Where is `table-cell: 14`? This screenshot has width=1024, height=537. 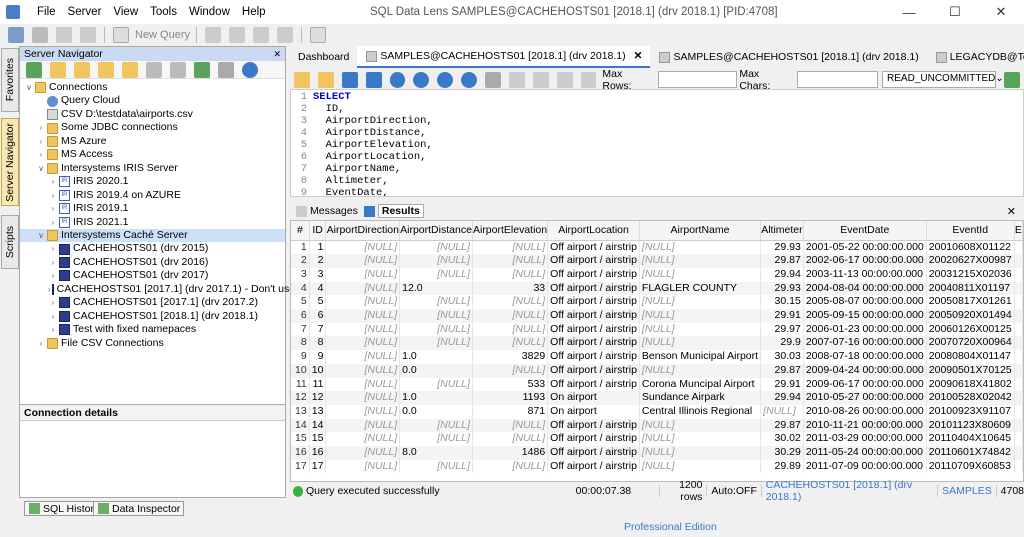
table-cell: 14 is located at coordinates (318, 425).